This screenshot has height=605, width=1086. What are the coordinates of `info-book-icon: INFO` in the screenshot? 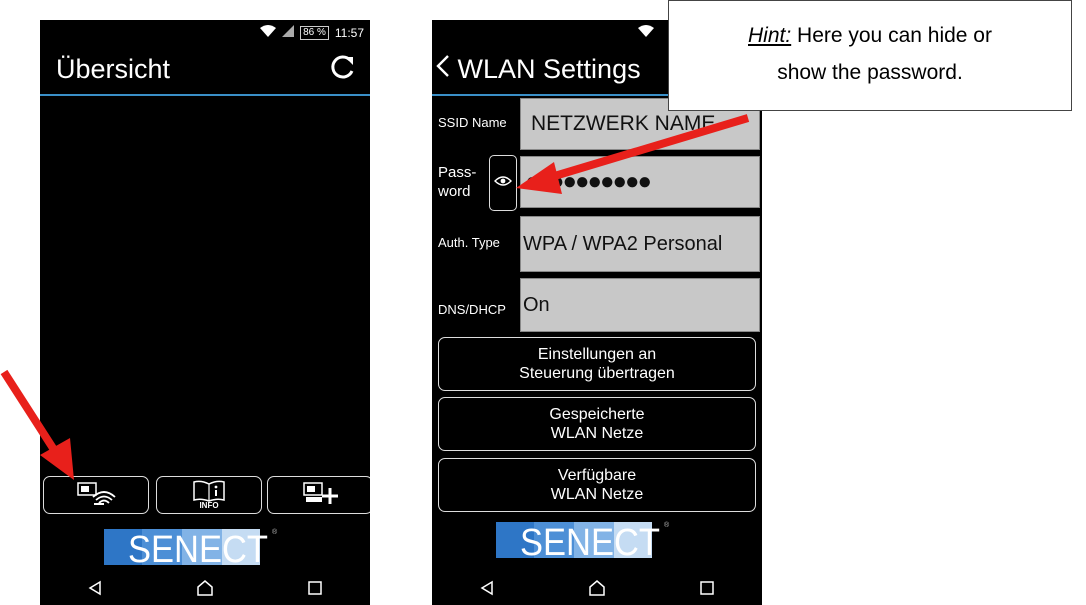 It's located at (209, 495).